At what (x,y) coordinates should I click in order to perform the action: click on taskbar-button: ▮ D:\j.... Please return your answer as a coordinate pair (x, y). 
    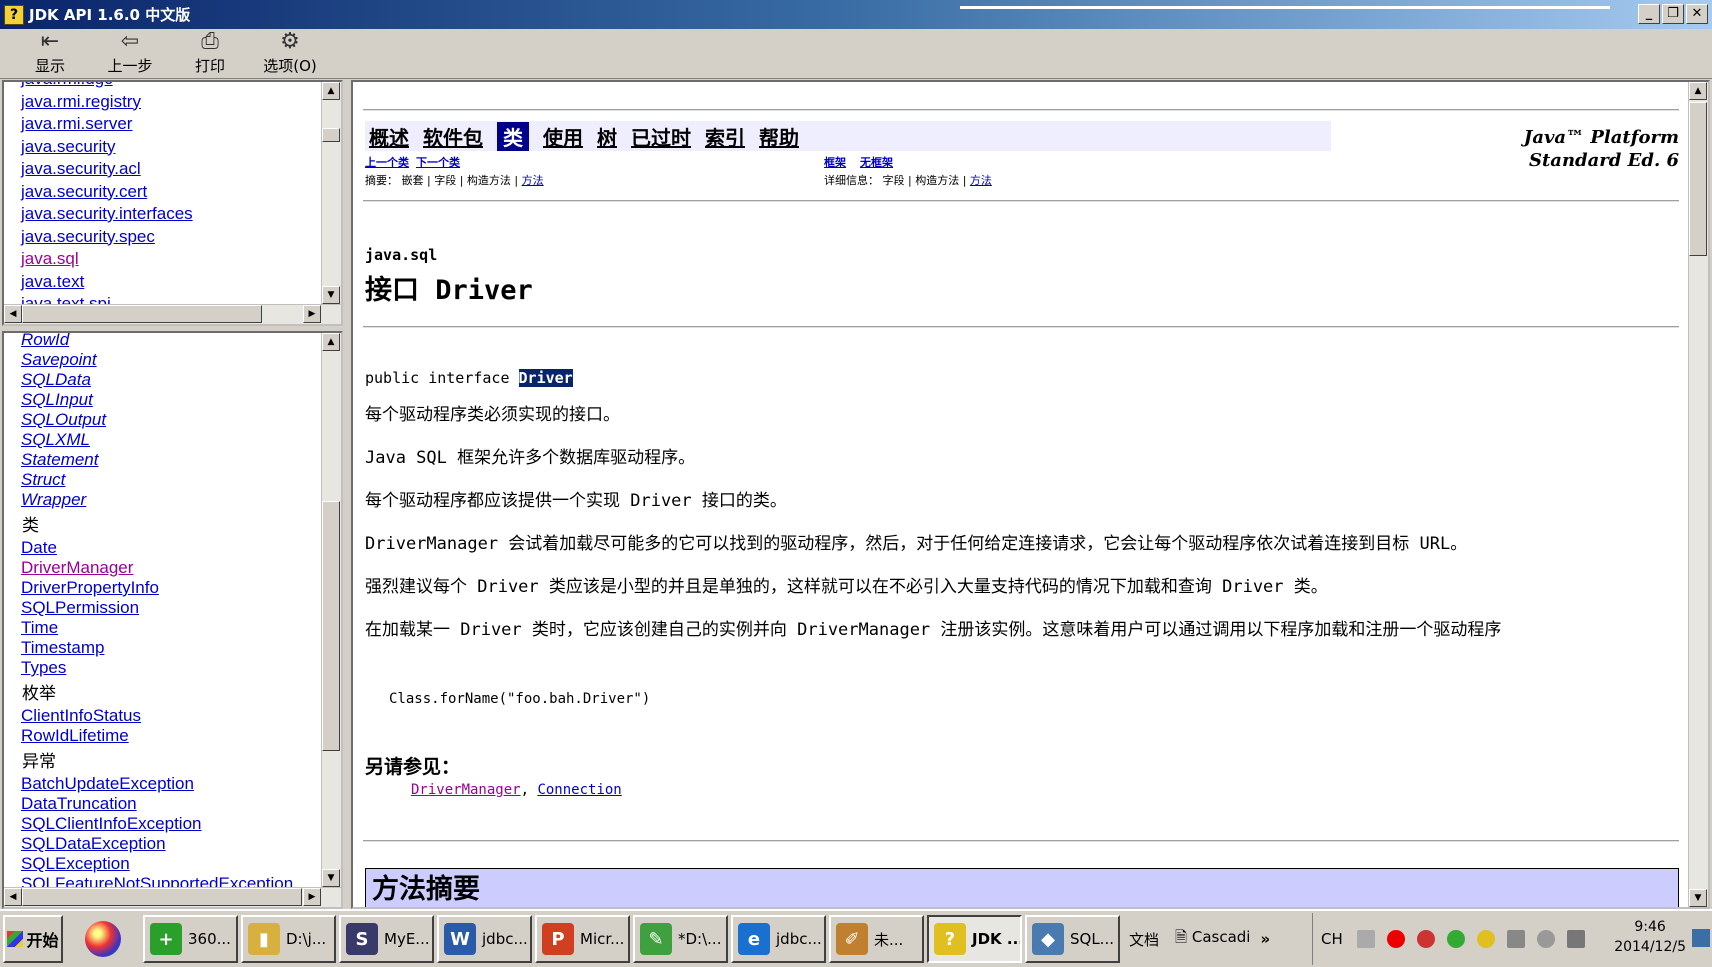
    Looking at the image, I should click on (288, 939).